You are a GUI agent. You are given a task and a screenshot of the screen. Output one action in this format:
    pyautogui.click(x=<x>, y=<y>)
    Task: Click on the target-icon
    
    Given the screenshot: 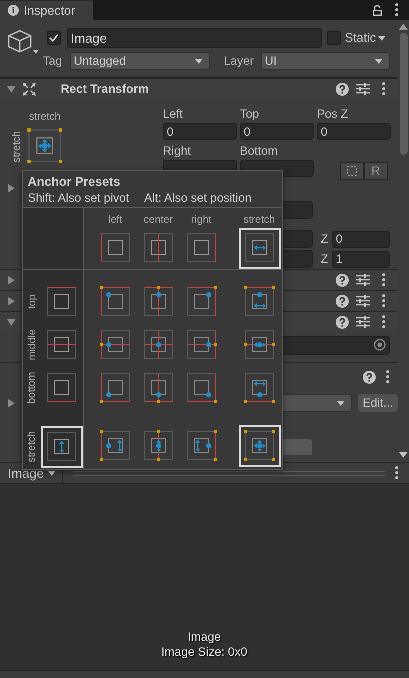 What is the action you would take?
    pyautogui.click(x=380, y=345)
    